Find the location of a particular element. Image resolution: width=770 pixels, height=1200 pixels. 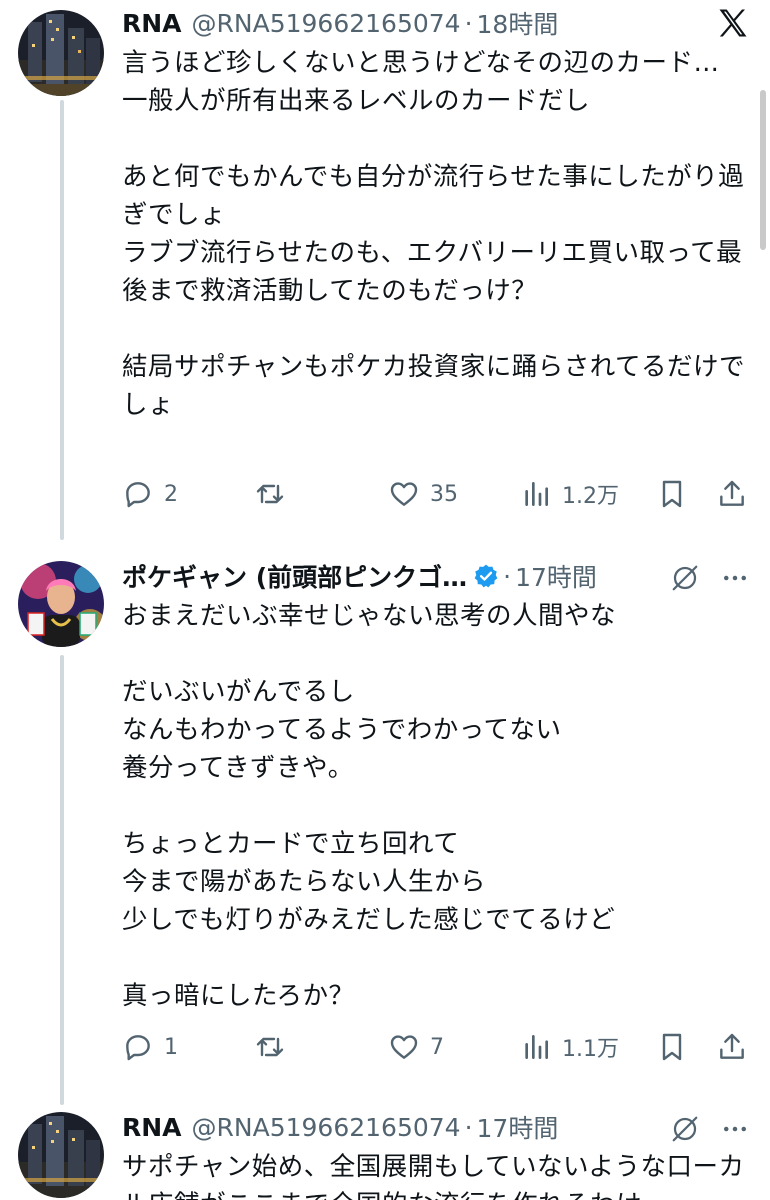

timestamp: 18時間 is located at coordinates (518, 23).